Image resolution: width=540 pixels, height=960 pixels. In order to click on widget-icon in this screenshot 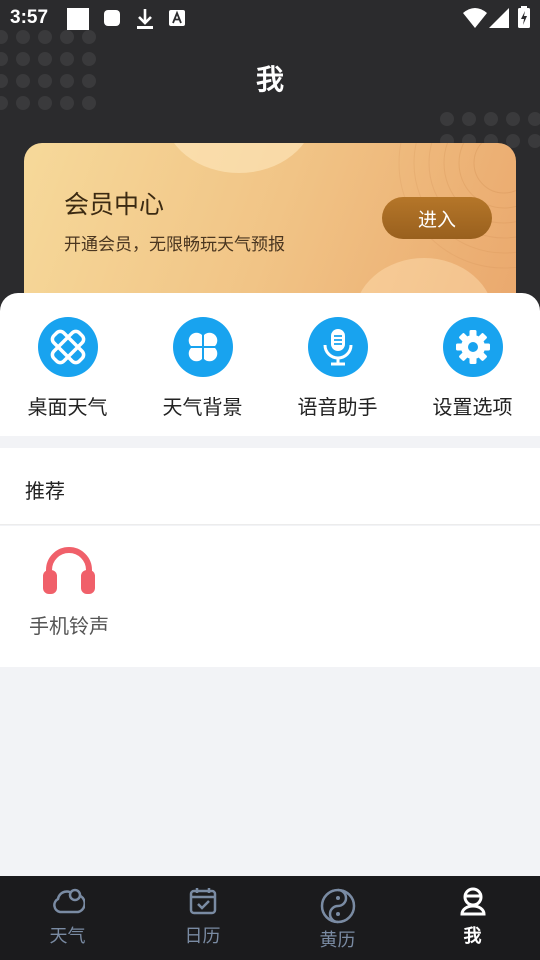, I will do `click(67, 347)`.